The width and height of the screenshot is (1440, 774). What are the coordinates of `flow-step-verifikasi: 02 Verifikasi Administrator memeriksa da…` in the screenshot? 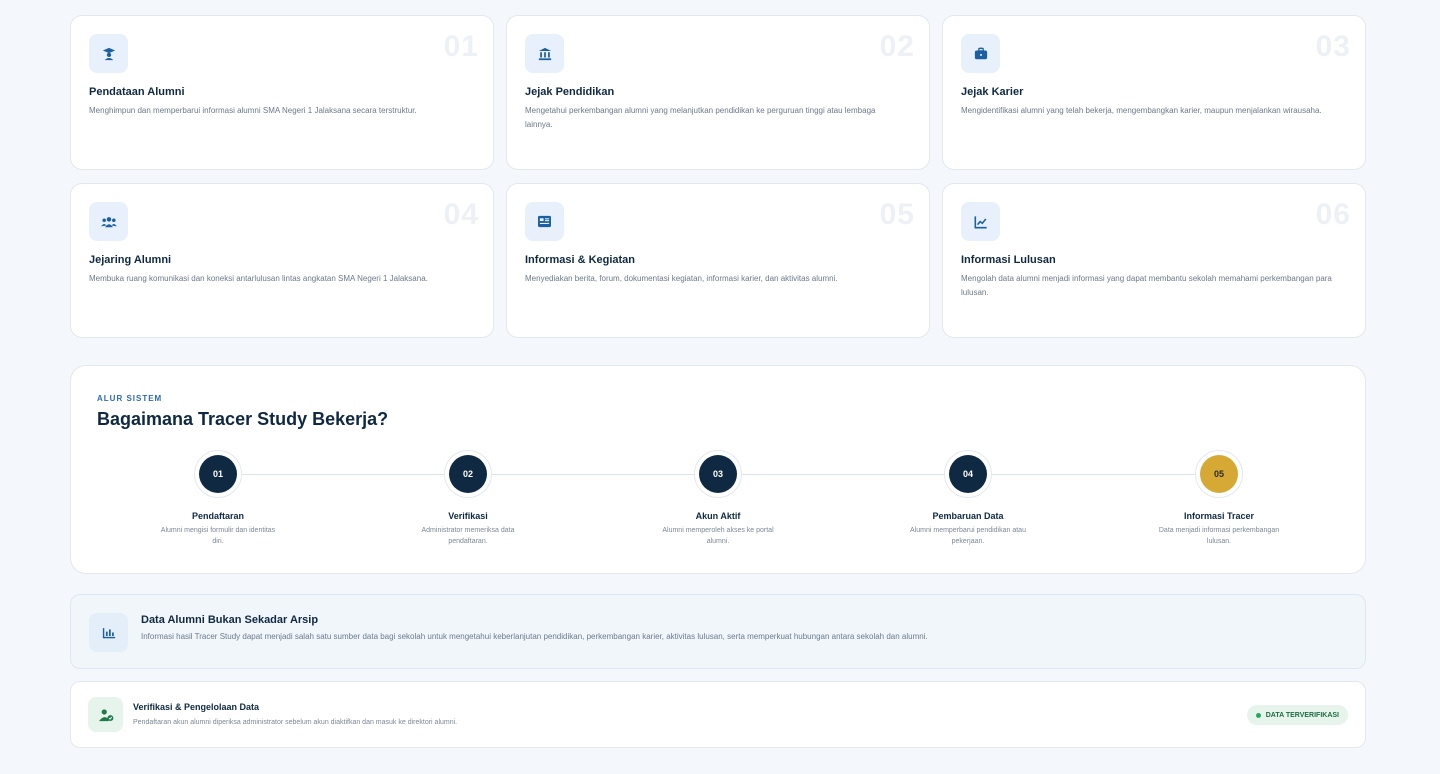 It's located at (468, 498).